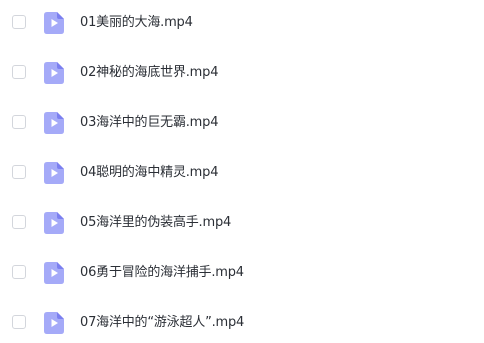 The image size is (484, 343). What do you see at coordinates (242, 123) in the screenshot?
I see `file-row: 03海洋中的巨无霸.mp4` at bounding box center [242, 123].